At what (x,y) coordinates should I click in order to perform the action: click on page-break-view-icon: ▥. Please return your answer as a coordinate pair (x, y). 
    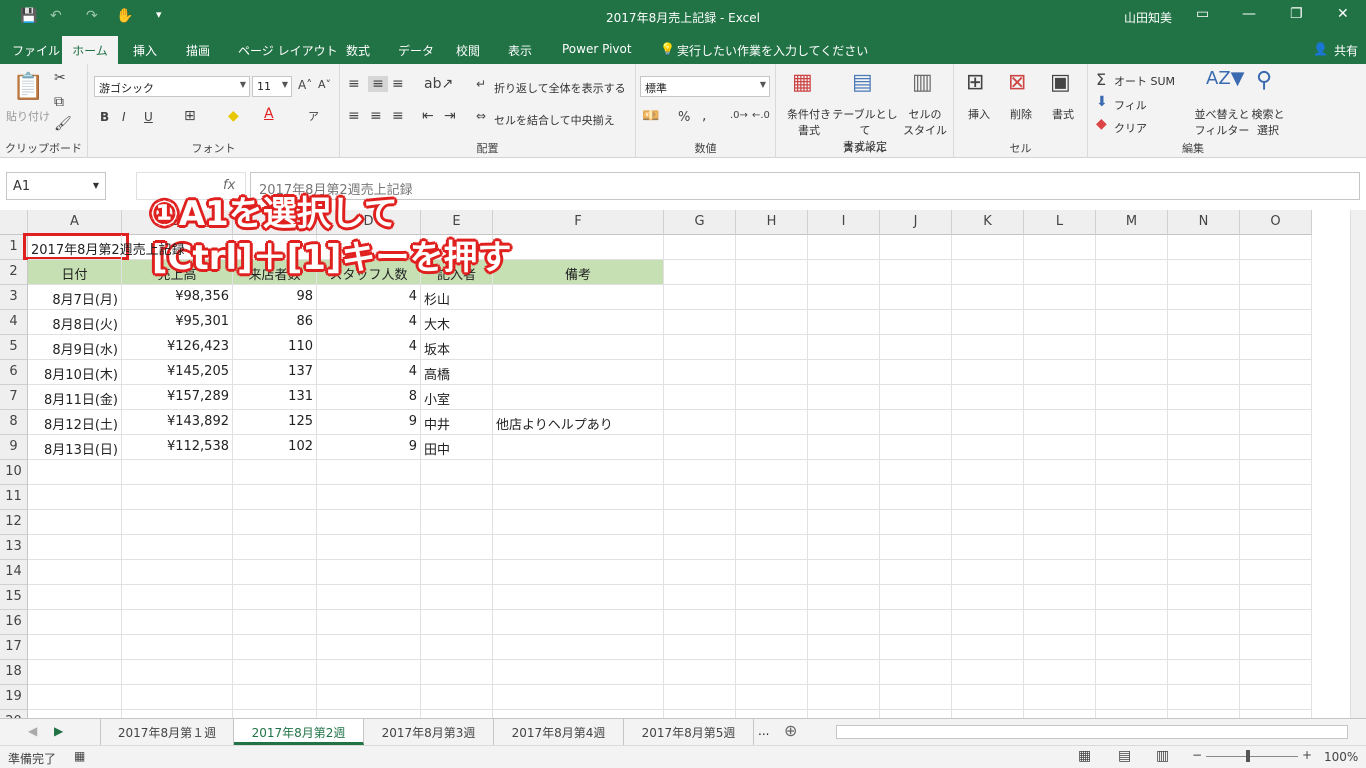
    Looking at the image, I should click on (1162, 756).